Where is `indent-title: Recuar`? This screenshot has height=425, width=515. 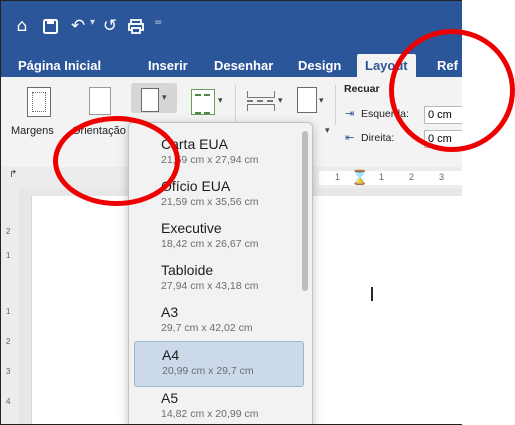 indent-title: Recuar is located at coordinates (362, 89).